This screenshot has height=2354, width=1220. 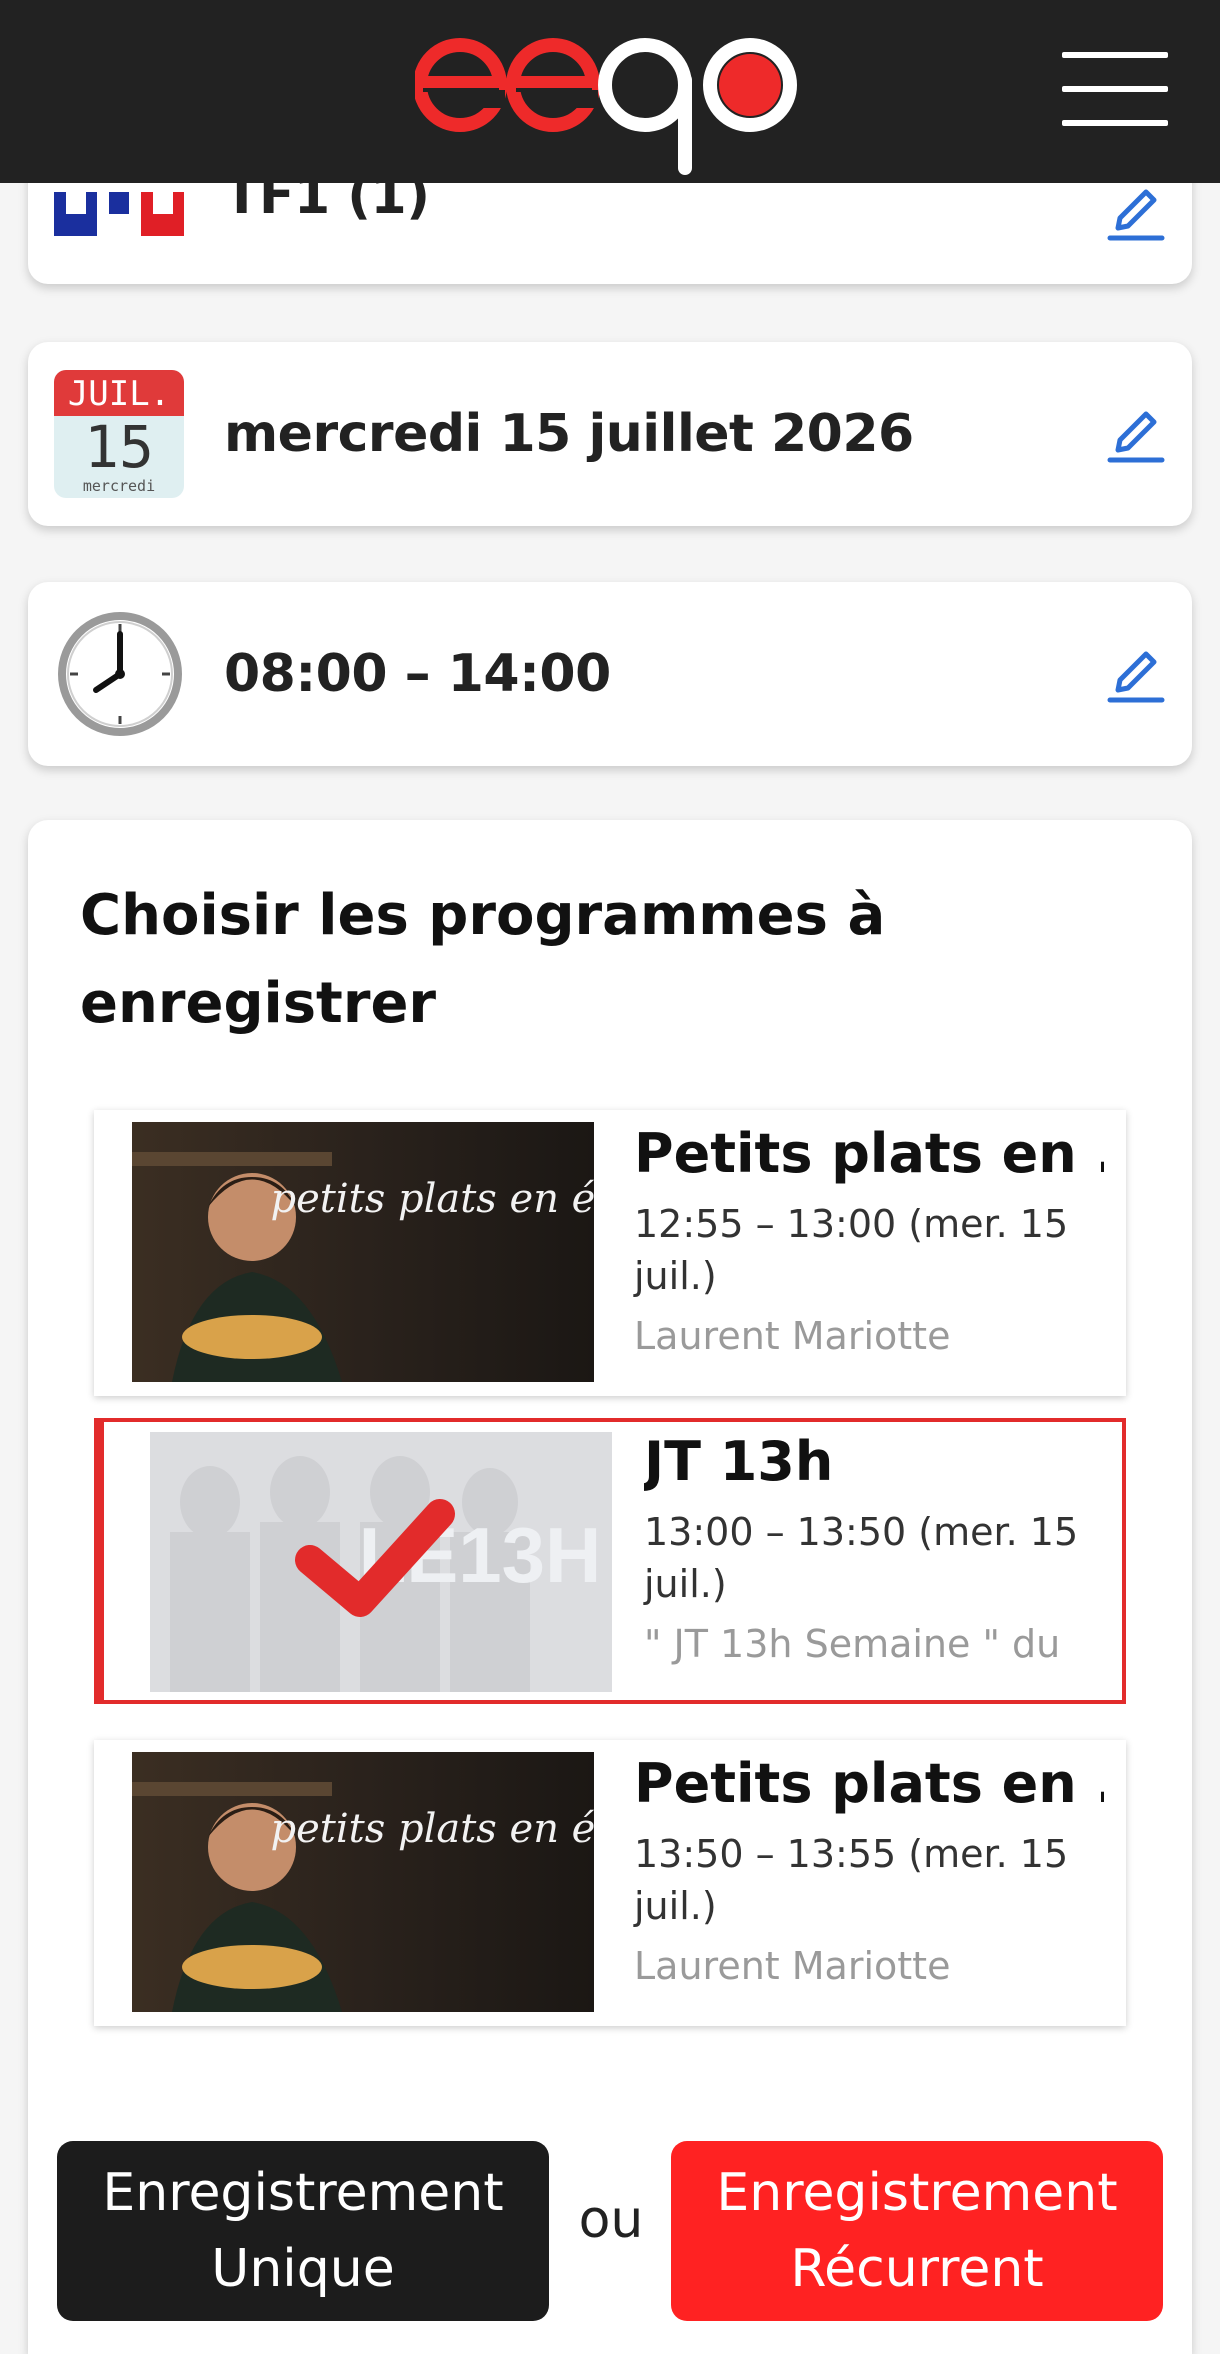 What do you see at coordinates (483, 959) in the screenshot?
I see `section-title: Choisir les programmes à enregistrer` at bounding box center [483, 959].